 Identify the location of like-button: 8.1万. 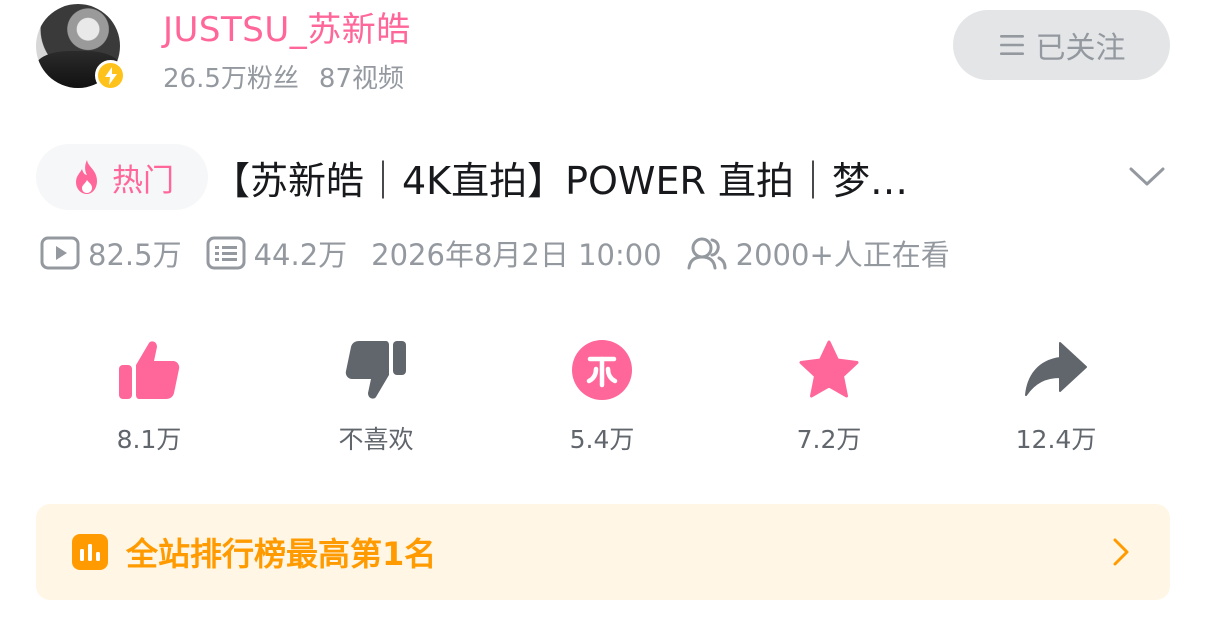
(149, 395).